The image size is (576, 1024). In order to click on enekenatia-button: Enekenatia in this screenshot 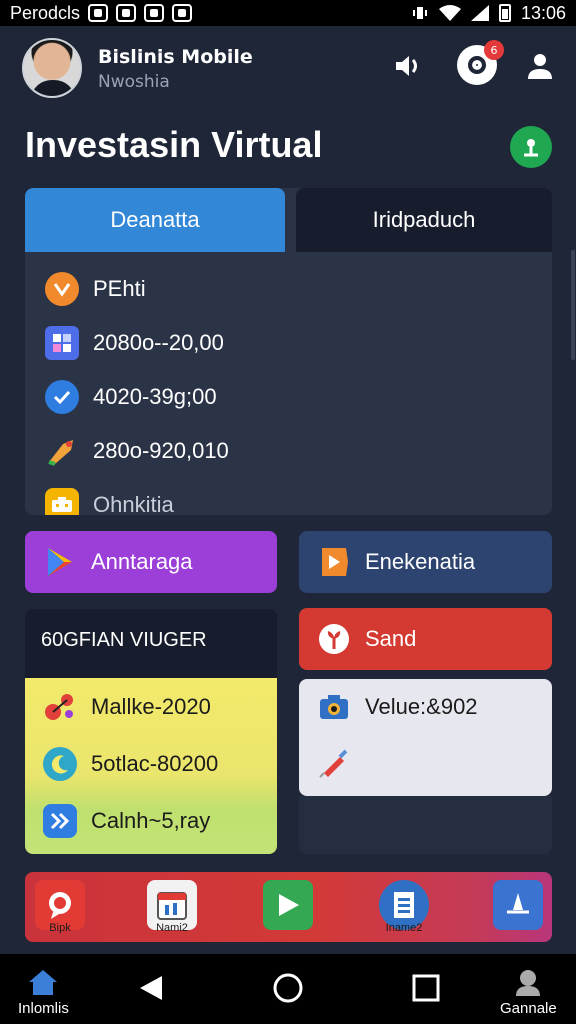, I will do `click(425, 562)`.